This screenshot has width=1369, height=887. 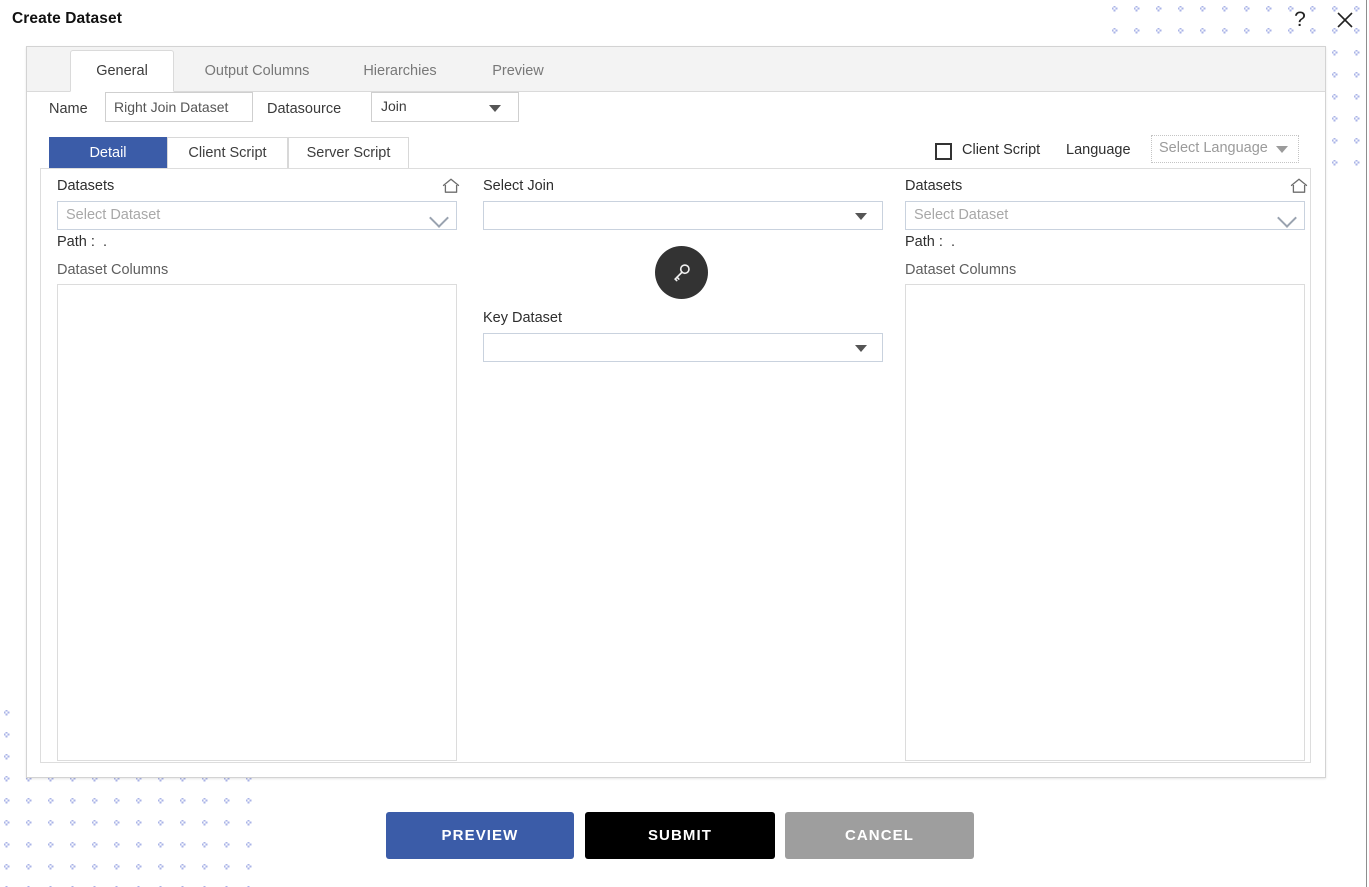 What do you see at coordinates (445, 107) in the screenshot?
I see `datasource-select: Join` at bounding box center [445, 107].